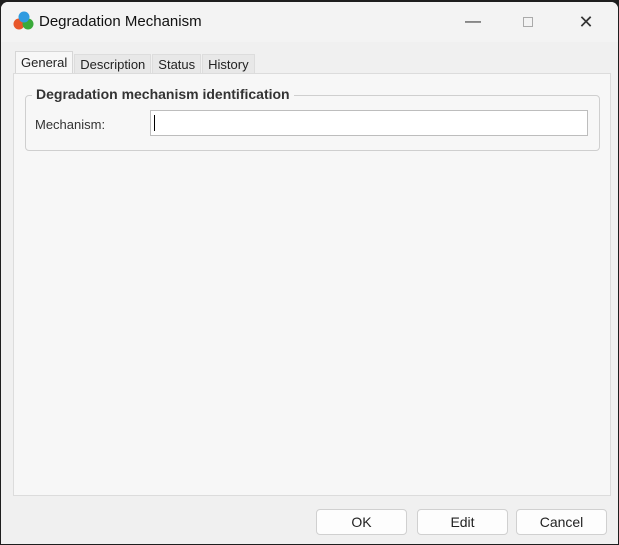 This screenshot has width=619, height=545. What do you see at coordinates (462, 522) in the screenshot?
I see `edit-button: Edit` at bounding box center [462, 522].